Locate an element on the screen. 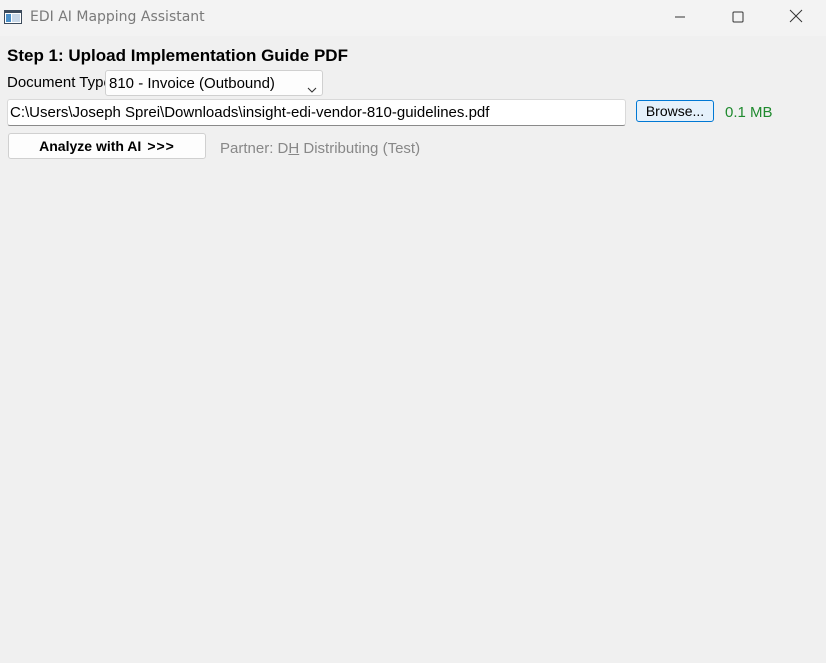  maximize-button is located at coordinates (738, 17).